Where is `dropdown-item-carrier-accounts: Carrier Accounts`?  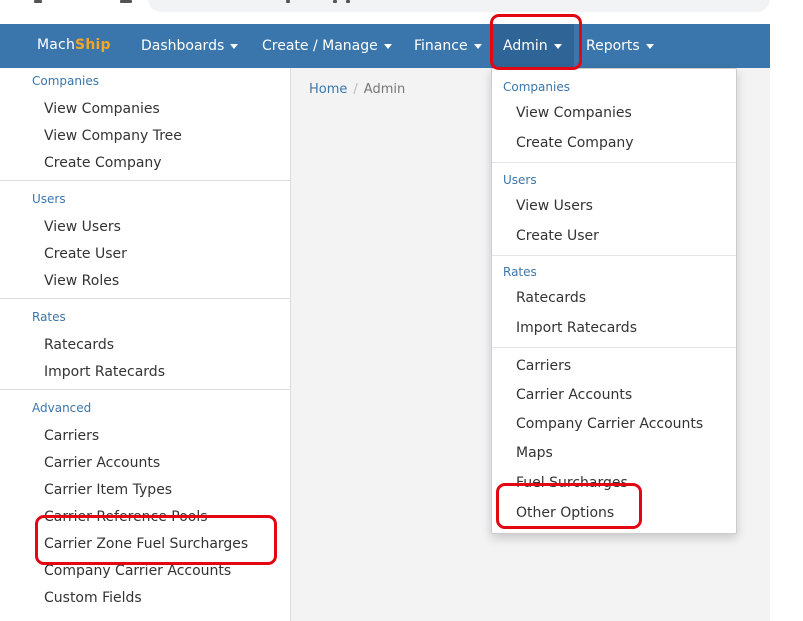
dropdown-item-carrier-accounts: Carrier Accounts is located at coordinates (574, 395).